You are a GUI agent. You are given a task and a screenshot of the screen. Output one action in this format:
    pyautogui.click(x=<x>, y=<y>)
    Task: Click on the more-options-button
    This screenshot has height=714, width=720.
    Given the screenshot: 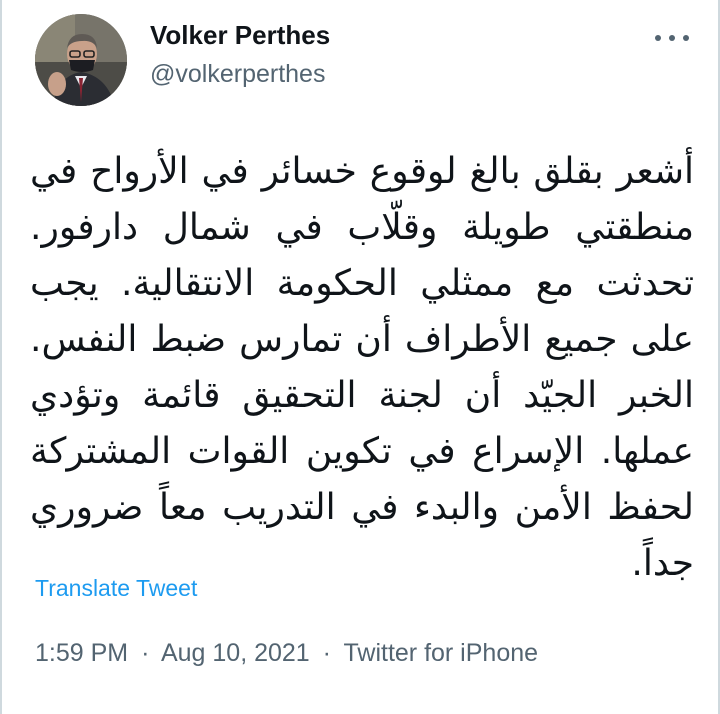 What is the action you would take?
    pyautogui.click(x=672, y=38)
    